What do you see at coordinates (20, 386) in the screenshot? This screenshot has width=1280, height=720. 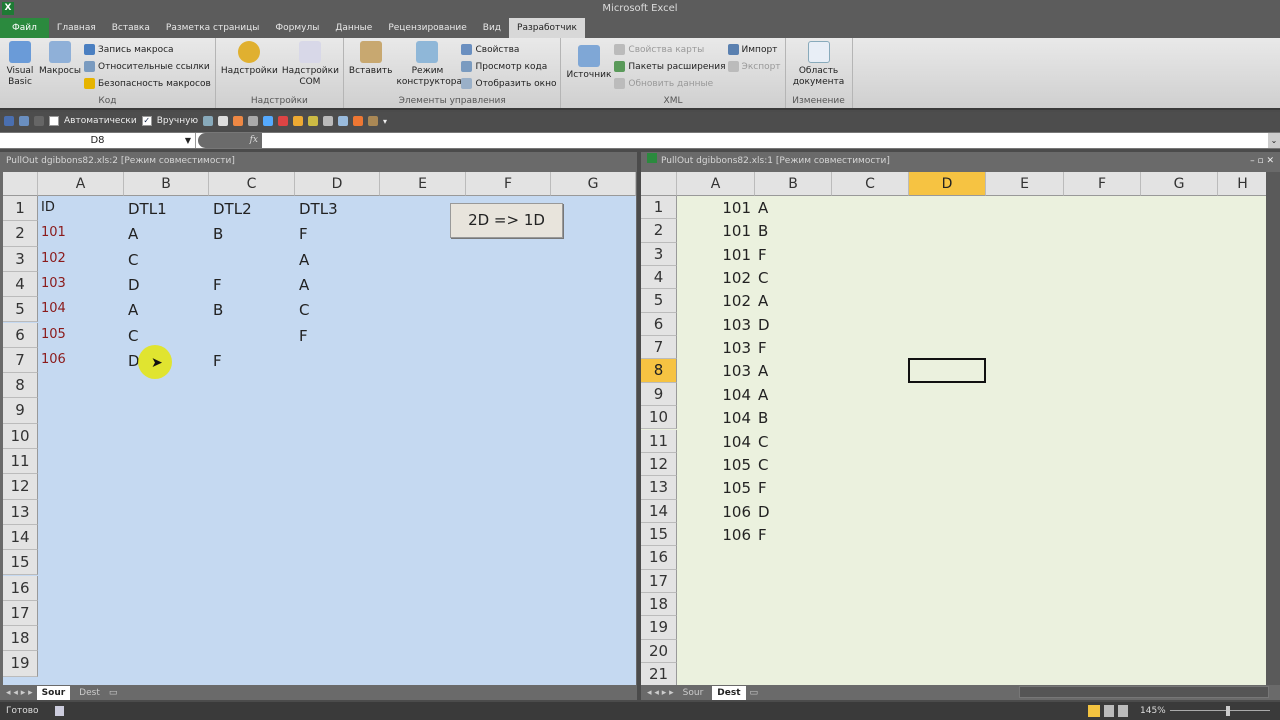 I see `row-header-8: 8` at bounding box center [20, 386].